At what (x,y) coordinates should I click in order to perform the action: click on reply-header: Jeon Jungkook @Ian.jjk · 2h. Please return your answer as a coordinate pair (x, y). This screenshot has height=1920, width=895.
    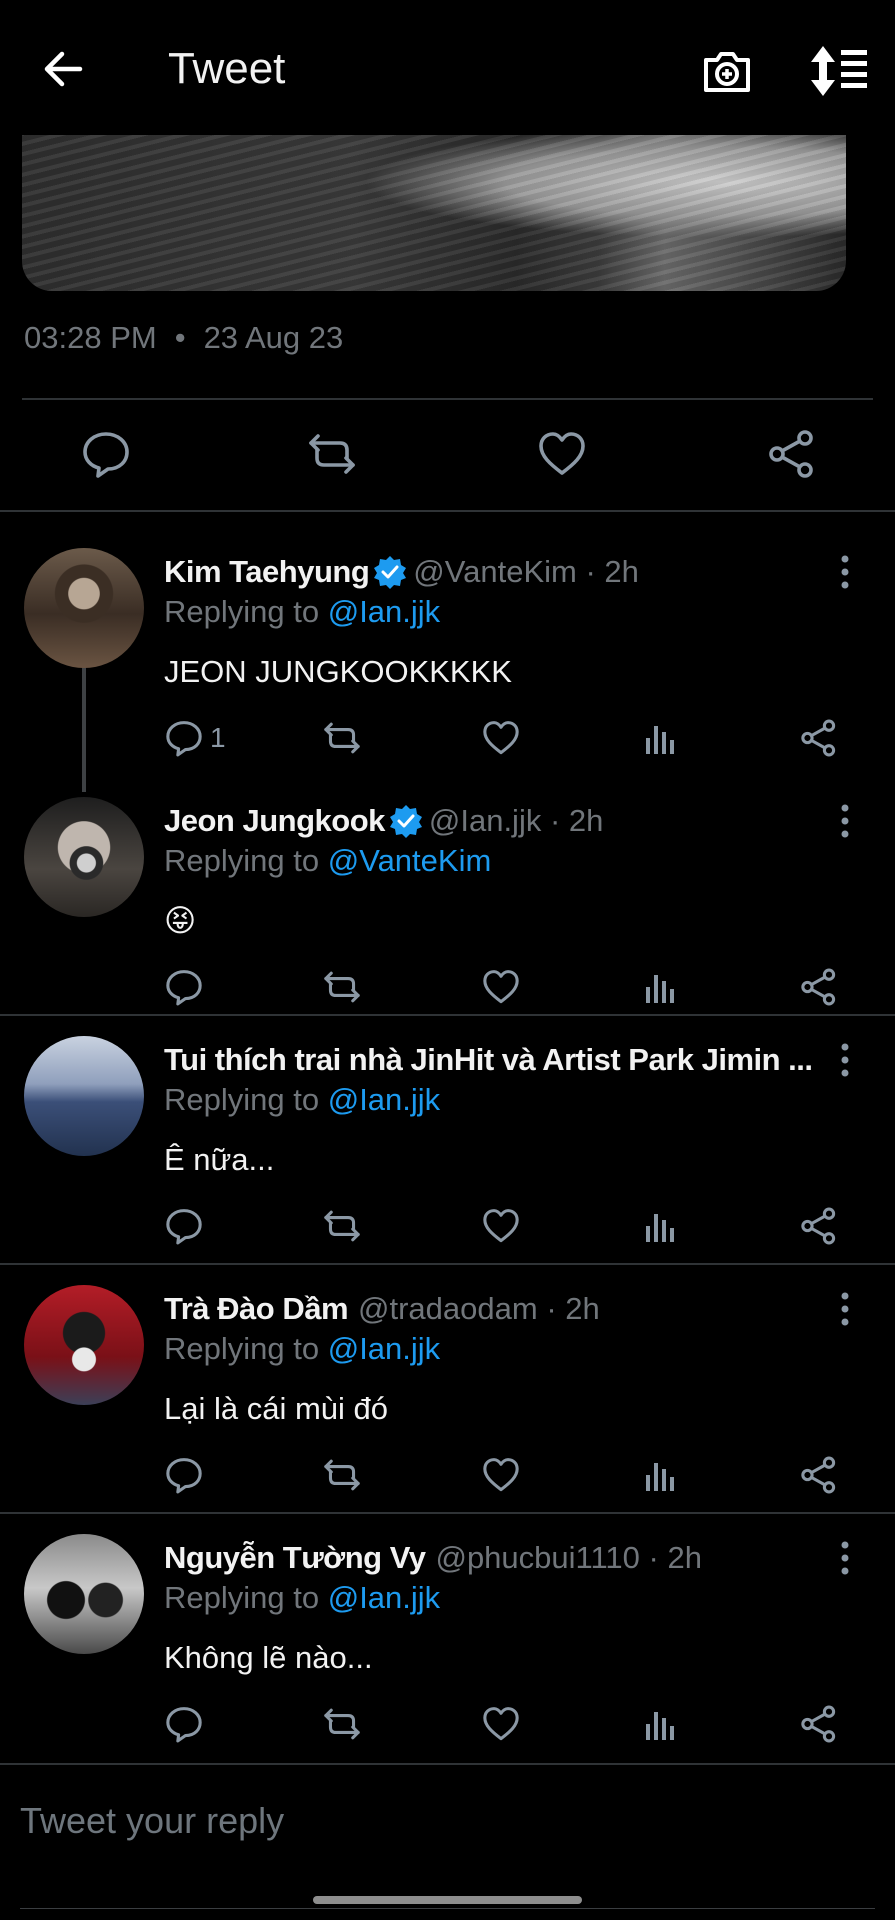
    Looking at the image, I should click on (383, 821).